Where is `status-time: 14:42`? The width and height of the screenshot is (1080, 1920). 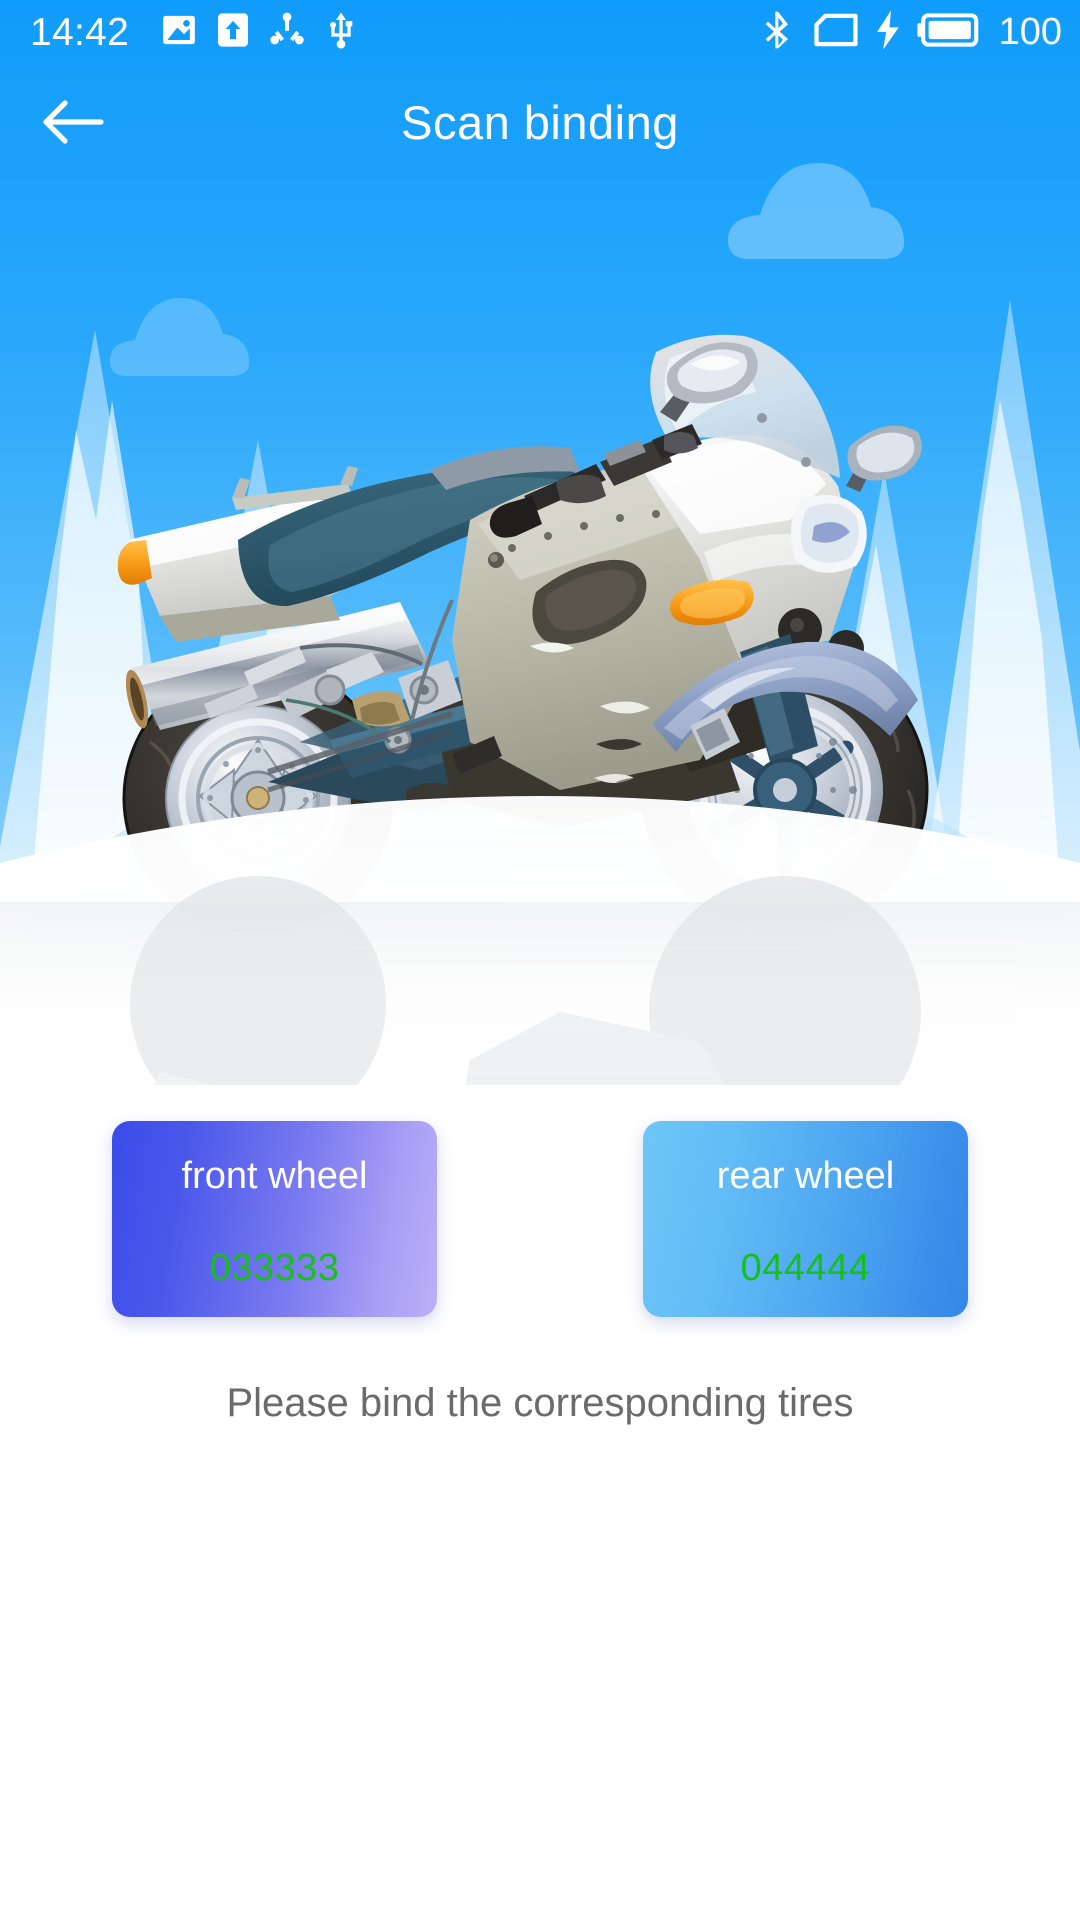
status-time: 14:42 is located at coordinates (80, 32).